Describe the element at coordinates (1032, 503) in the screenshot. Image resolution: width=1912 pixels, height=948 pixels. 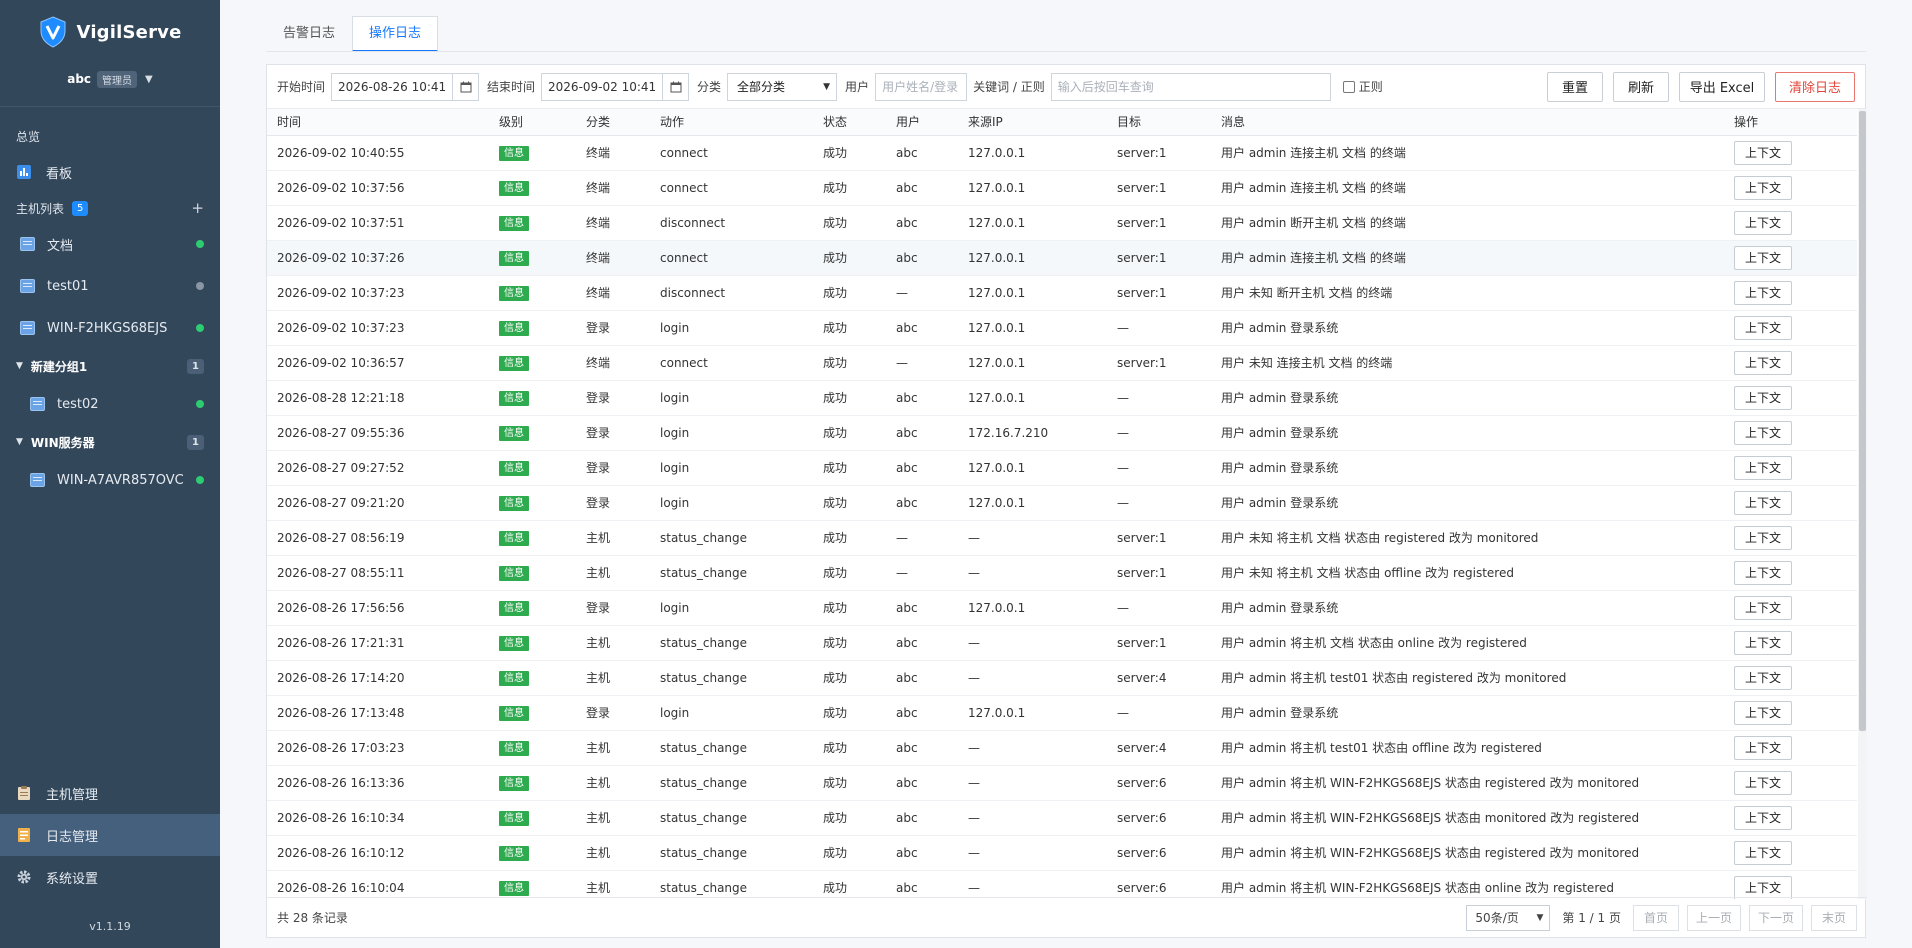
I see `cell-source-ip: 127.0.0.1` at that location.